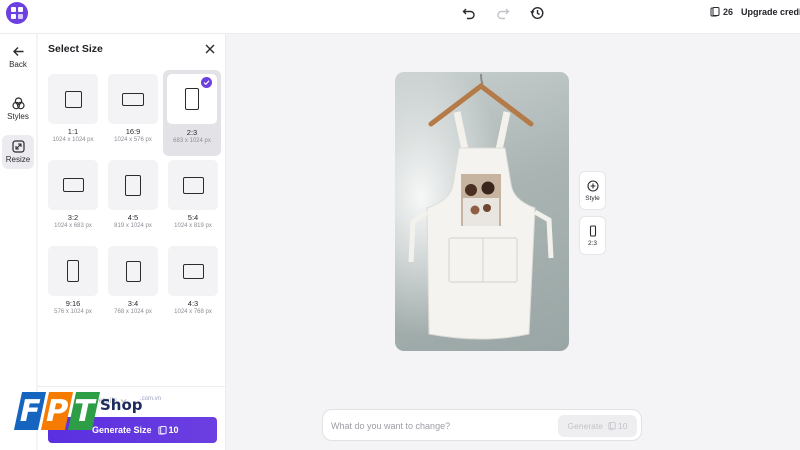 This screenshot has height=450, width=800. What do you see at coordinates (84, 411) in the screenshot?
I see `brand-letter-tile: T` at bounding box center [84, 411].